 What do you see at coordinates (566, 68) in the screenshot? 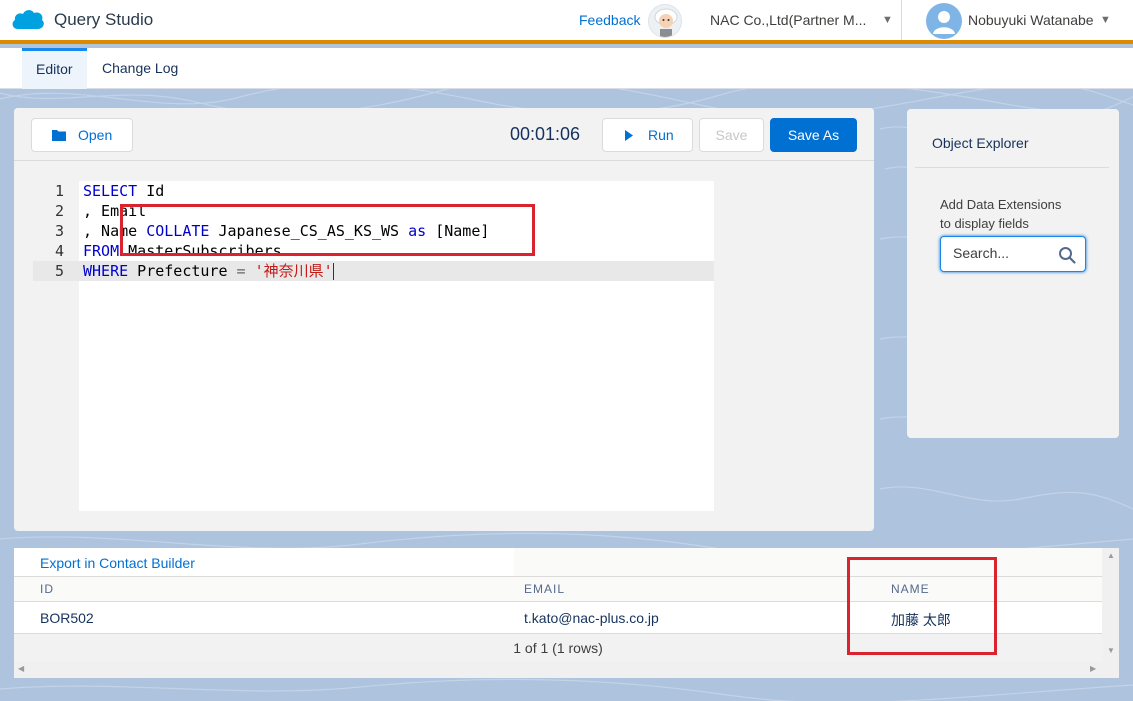
I see `tab-bar: Editor Change Log` at bounding box center [566, 68].